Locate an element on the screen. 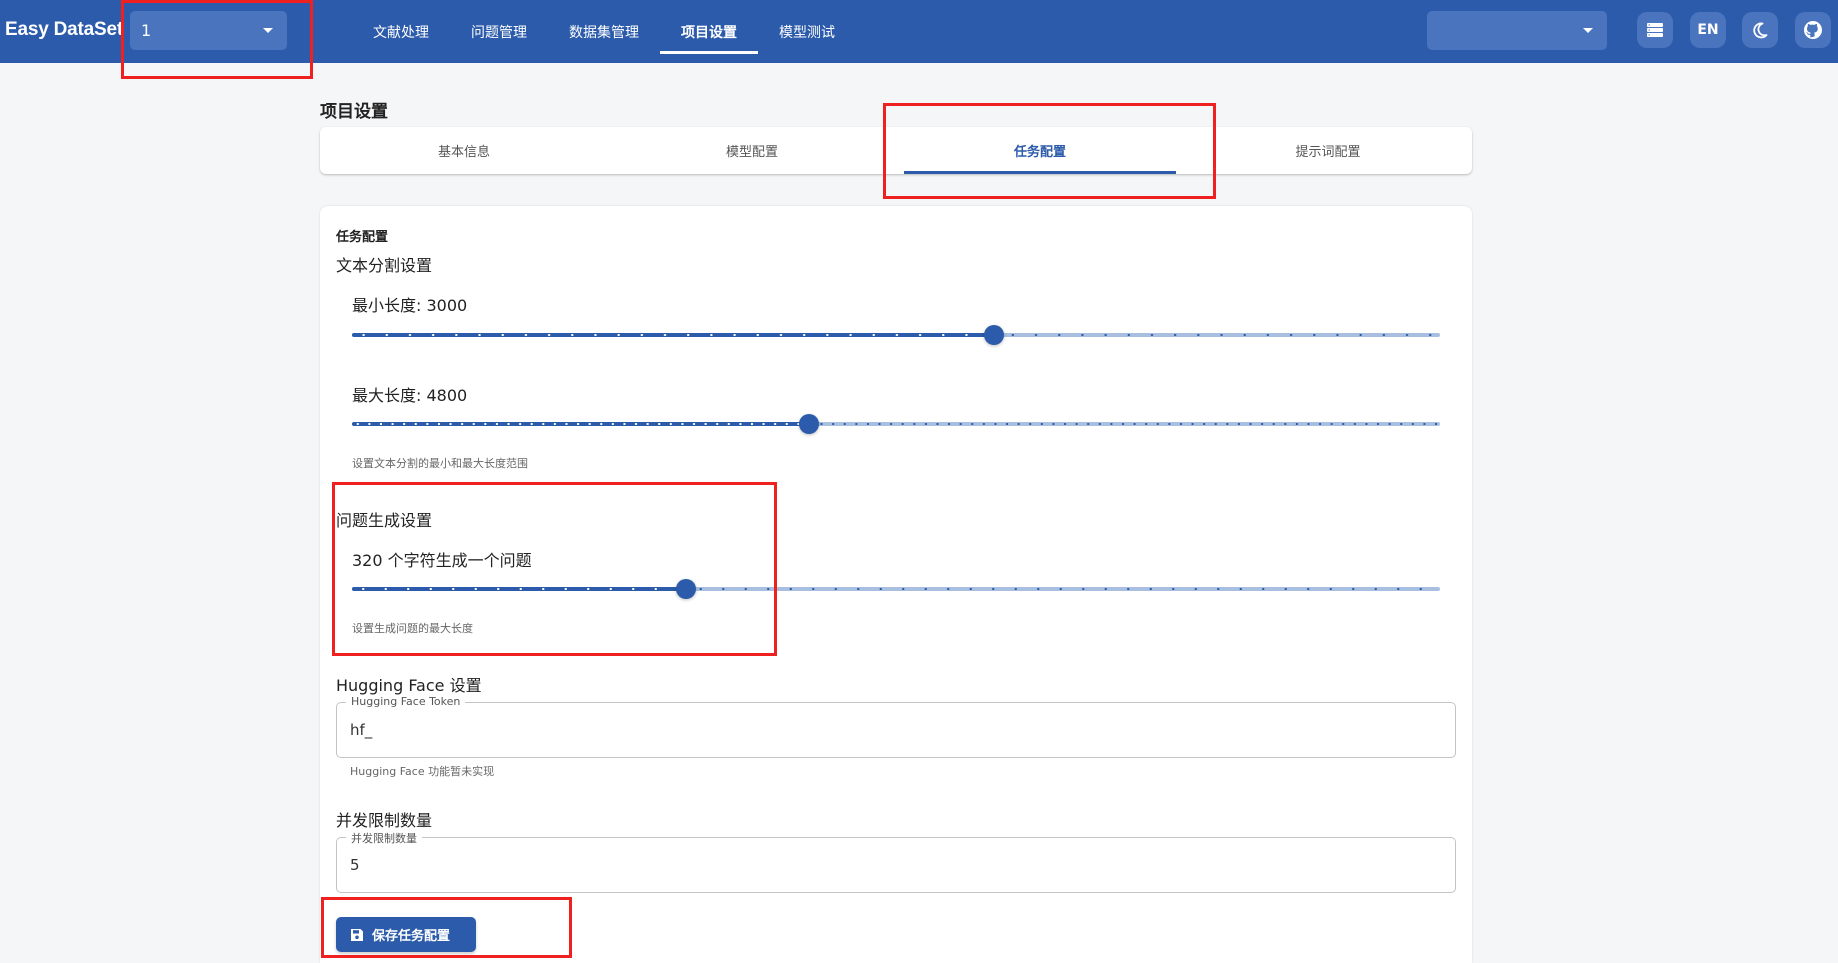 This screenshot has width=1838, height=963. tab-basic-info: 基本信息 is located at coordinates (464, 150).